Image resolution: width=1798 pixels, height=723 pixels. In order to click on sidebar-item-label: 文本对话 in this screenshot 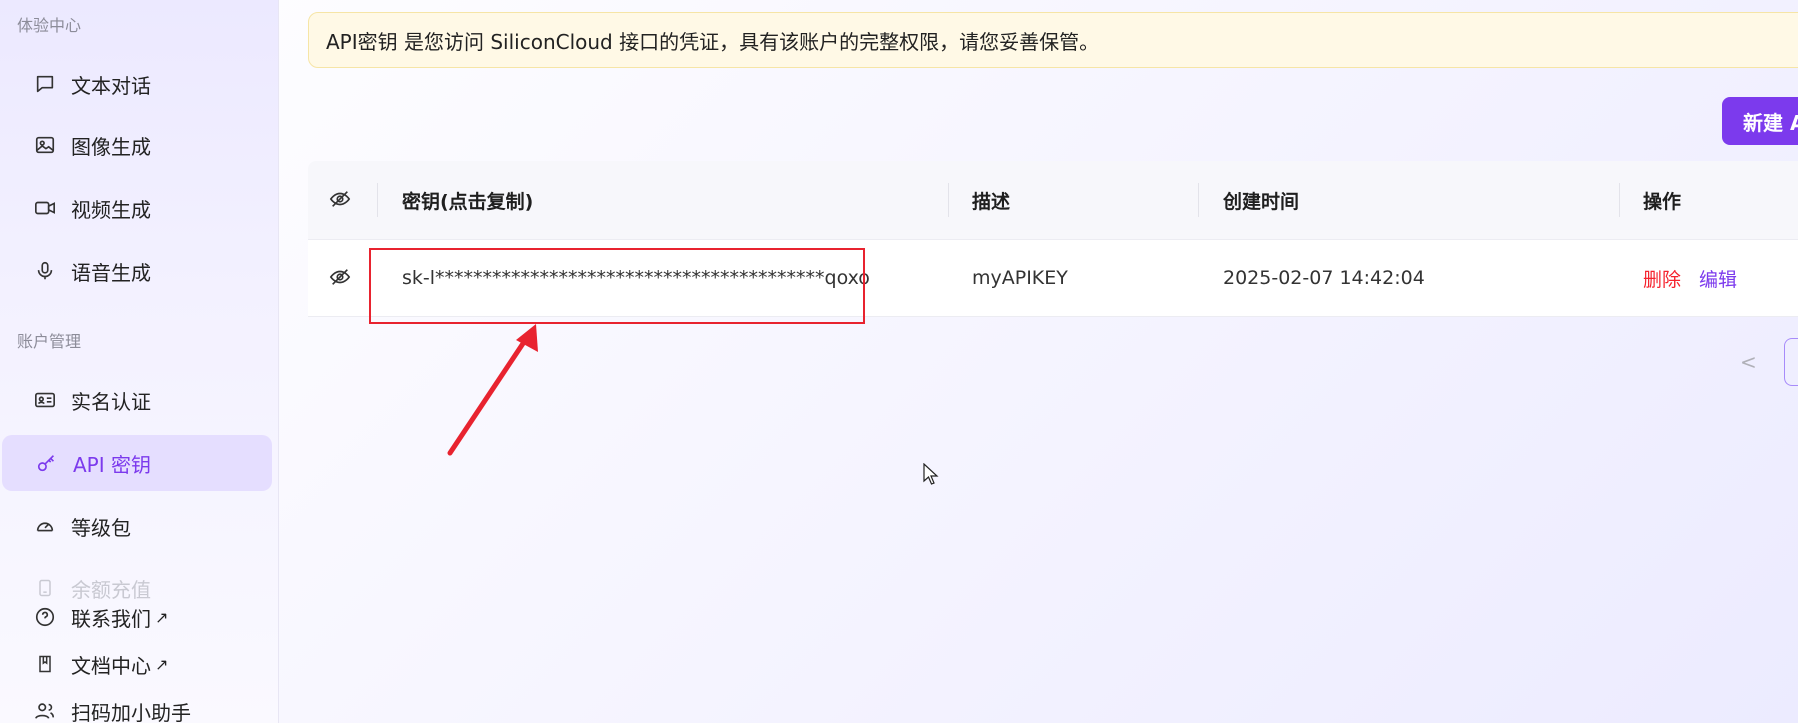, I will do `click(111, 85)`.